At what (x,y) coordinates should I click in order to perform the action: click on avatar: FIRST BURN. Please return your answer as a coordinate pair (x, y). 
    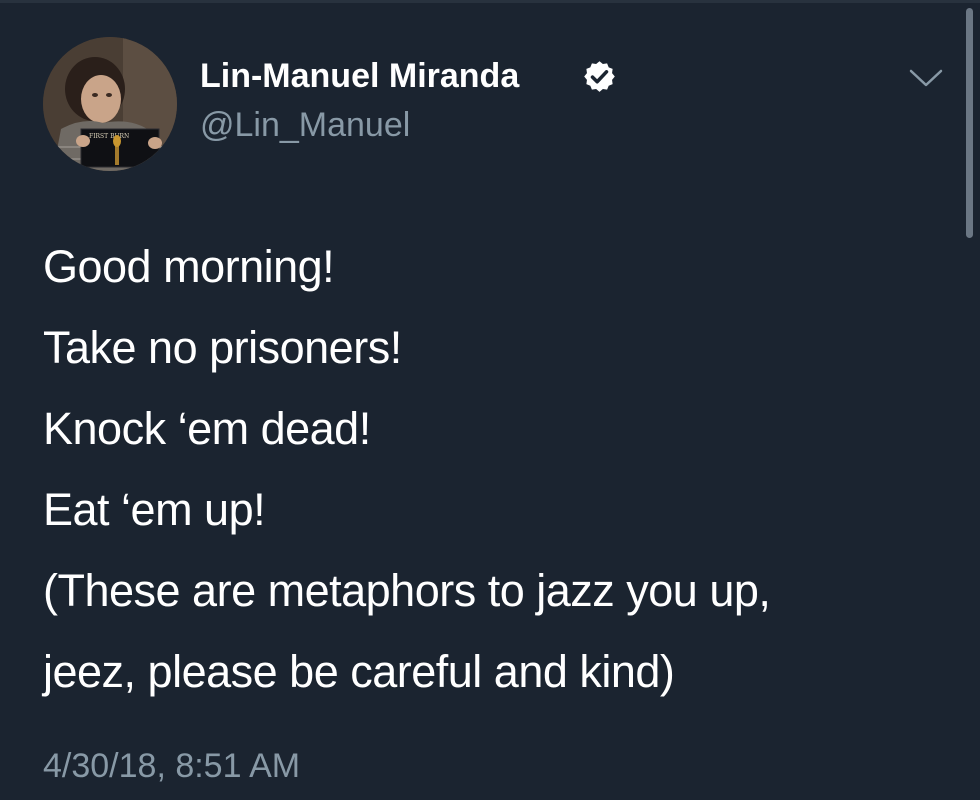
    Looking at the image, I should click on (110, 104).